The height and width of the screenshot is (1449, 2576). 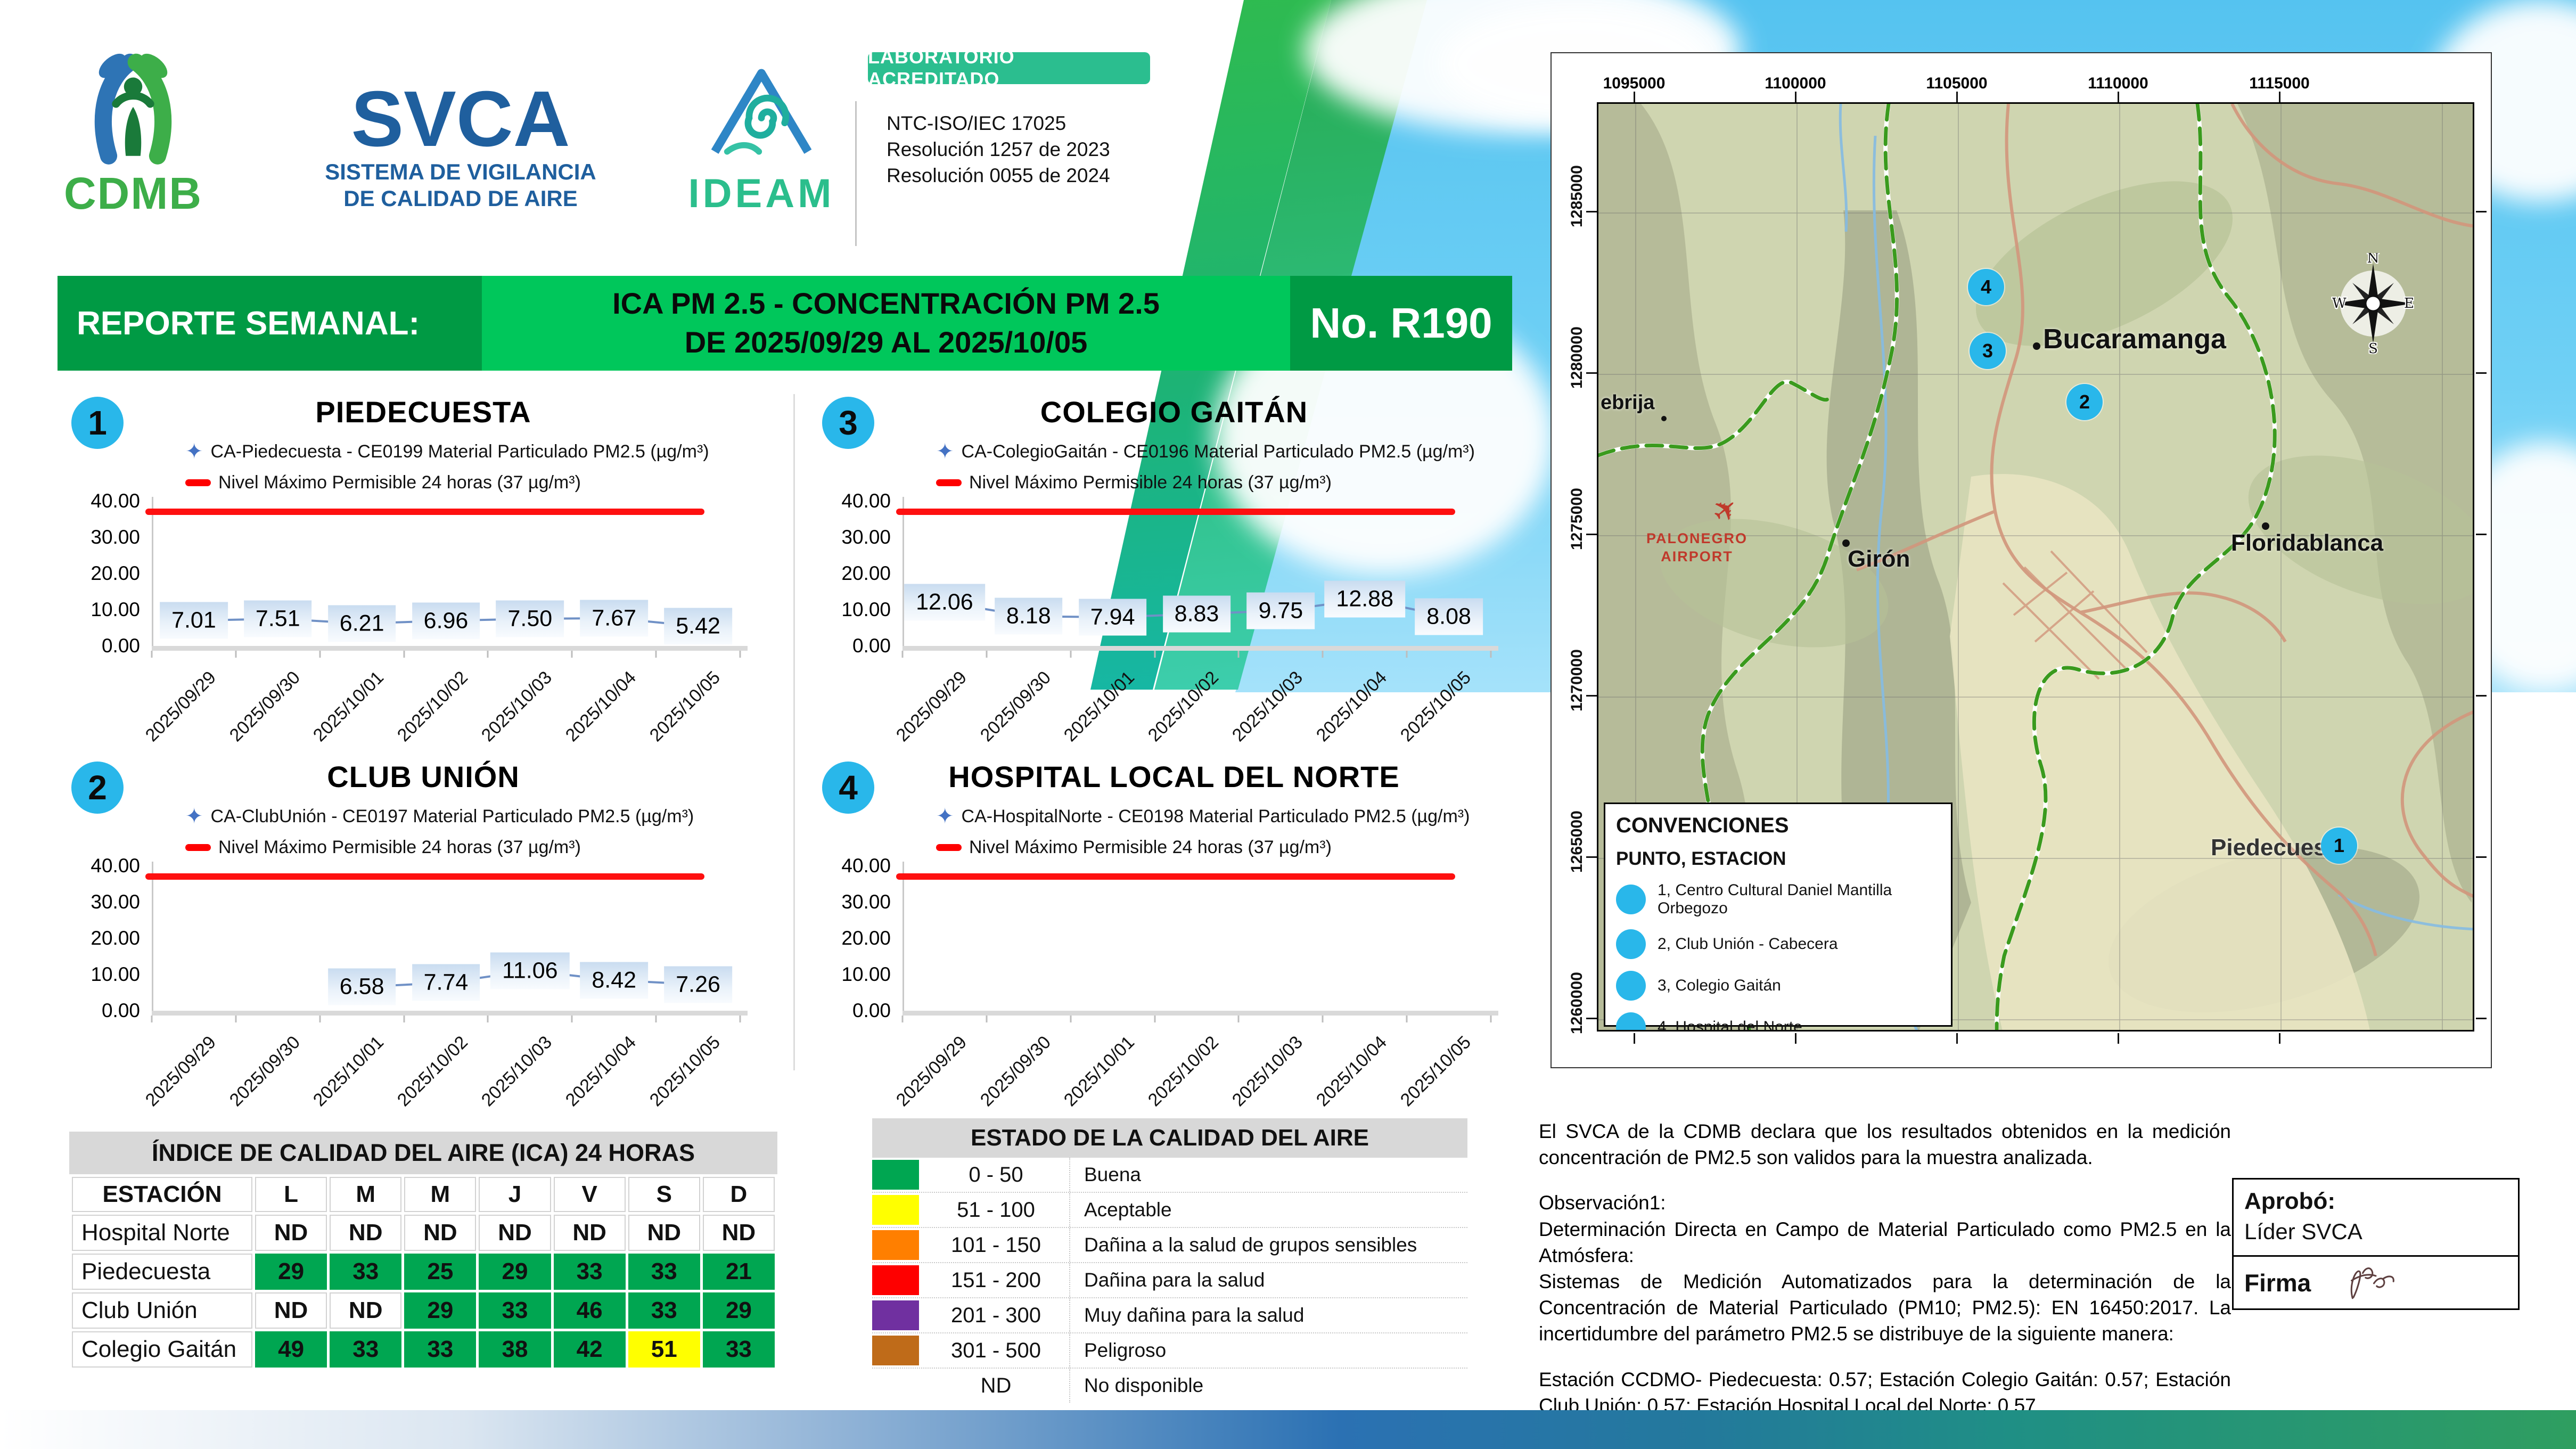 What do you see at coordinates (1795, 83) in the screenshot?
I see `map-top-coordinate: 1100000` at bounding box center [1795, 83].